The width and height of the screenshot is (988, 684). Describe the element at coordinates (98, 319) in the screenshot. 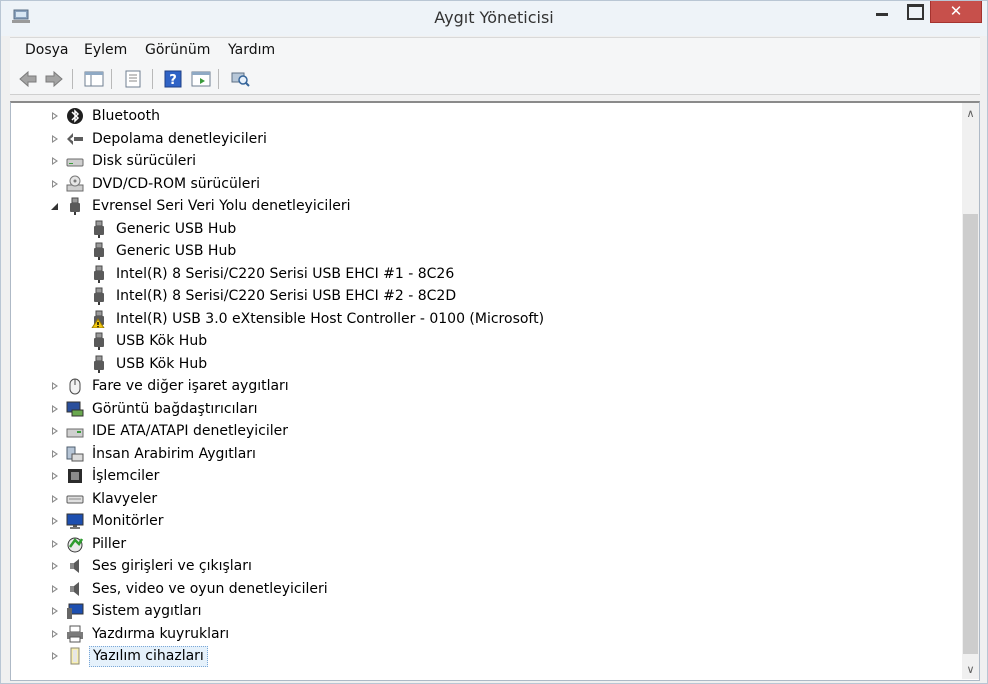

I see `usb-warning-icon` at that location.